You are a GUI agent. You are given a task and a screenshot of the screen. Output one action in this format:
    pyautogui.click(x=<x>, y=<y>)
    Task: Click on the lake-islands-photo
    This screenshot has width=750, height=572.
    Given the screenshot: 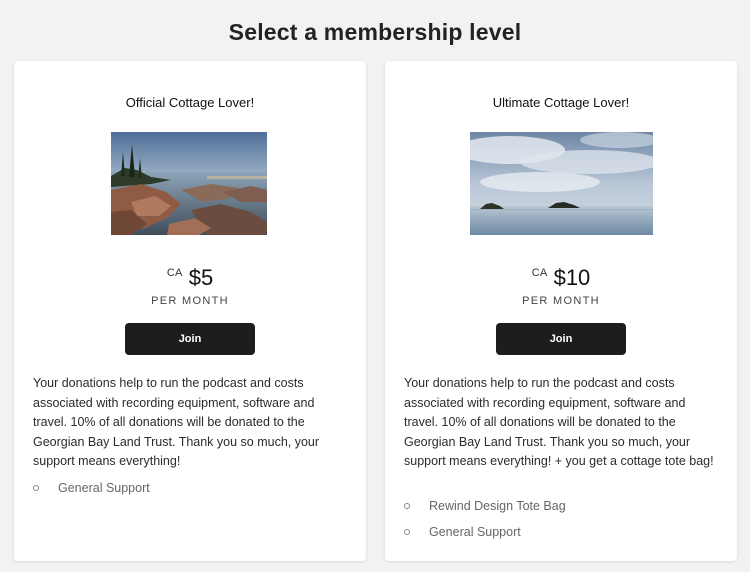 What is the action you would take?
    pyautogui.click(x=561, y=183)
    